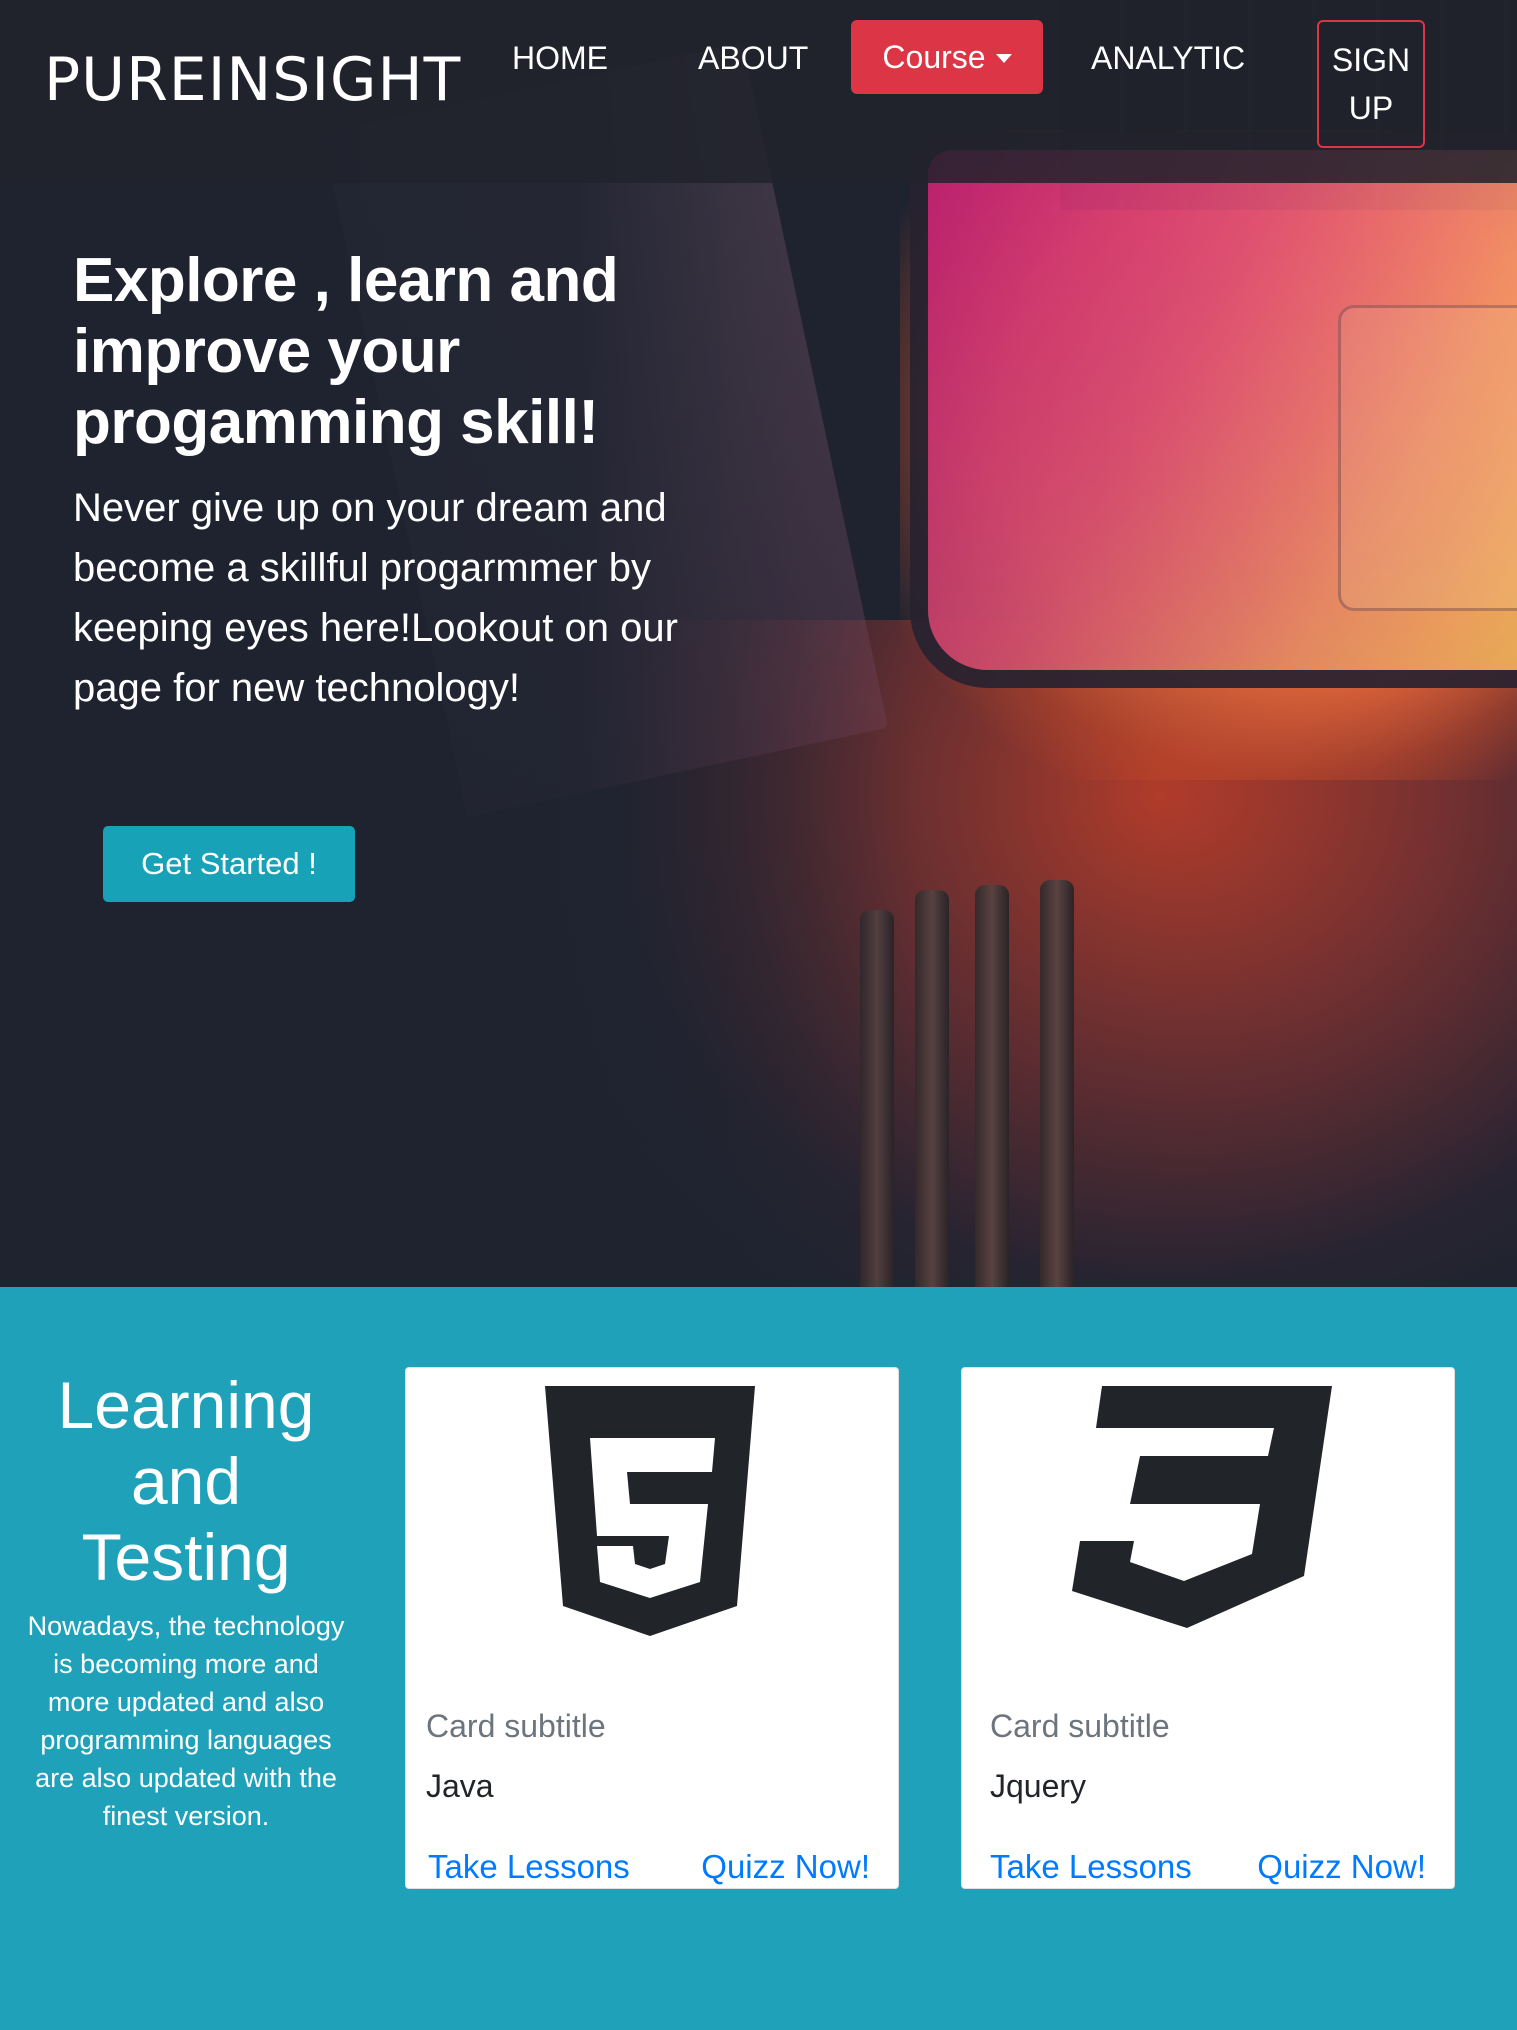 The width and height of the screenshot is (1517, 2030). What do you see at coordinates (934, 56) in the screenshot?
I see `course-dropdown-label: Course` at bounding box center [934, 56].